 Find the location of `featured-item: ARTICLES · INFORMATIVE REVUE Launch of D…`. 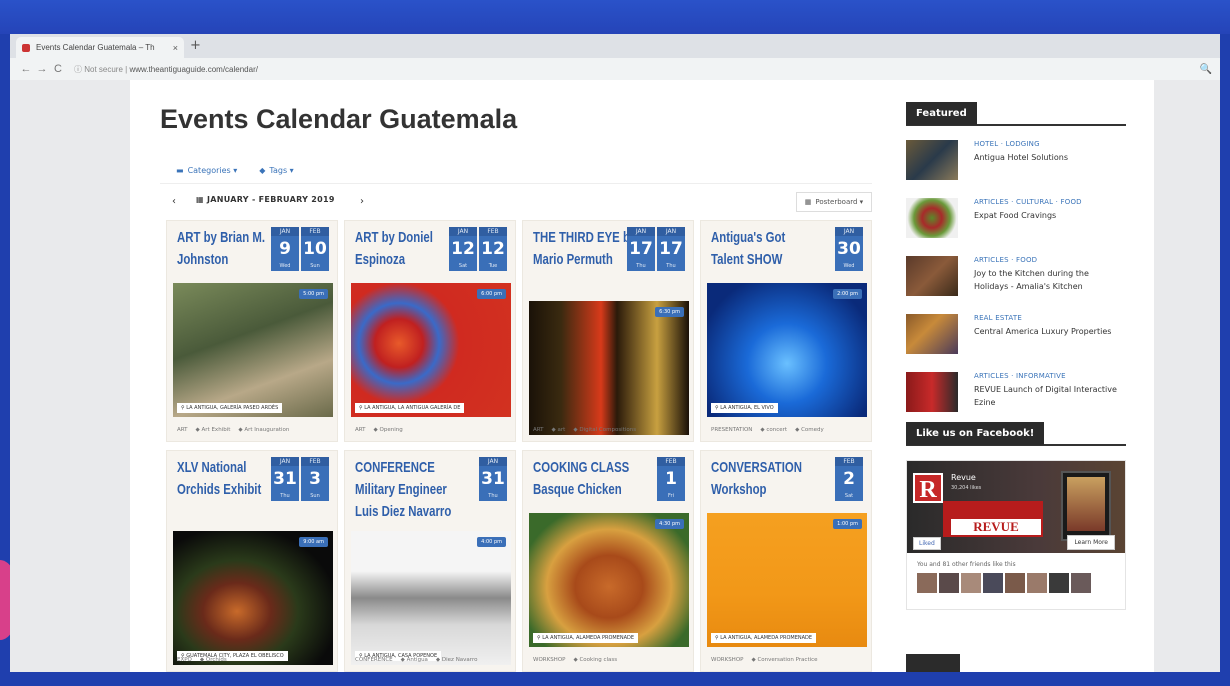

featured-item: ARTICLES · INFORMATIVE REVUE Launch of D… is located at coordinates (1016, 394).